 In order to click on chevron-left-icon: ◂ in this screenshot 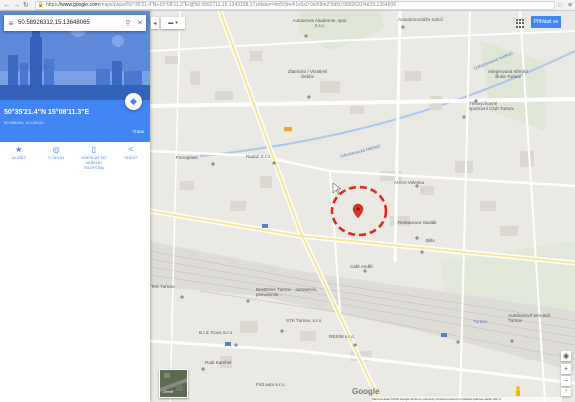, I will do `click(155, 23)`.